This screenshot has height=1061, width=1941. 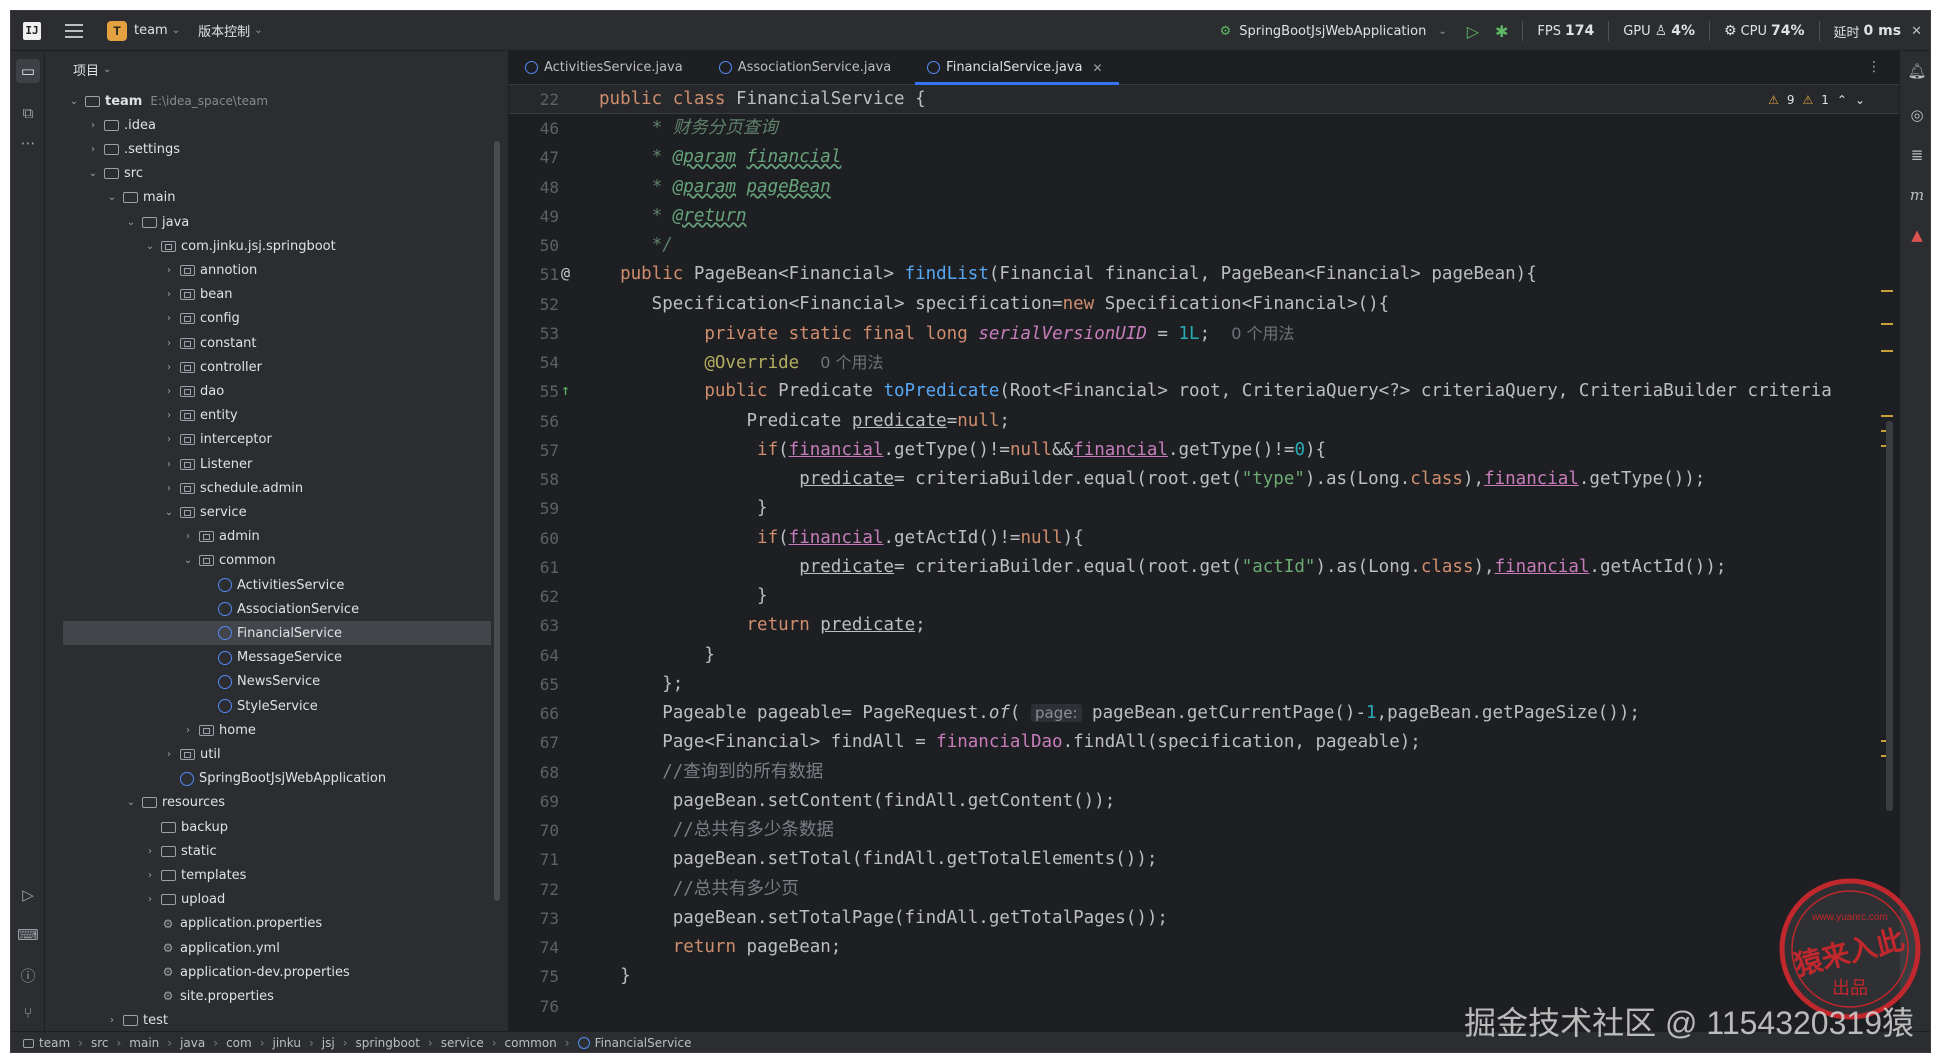 I want to click on database-icon: ≣, so click(x=1917, y=155).